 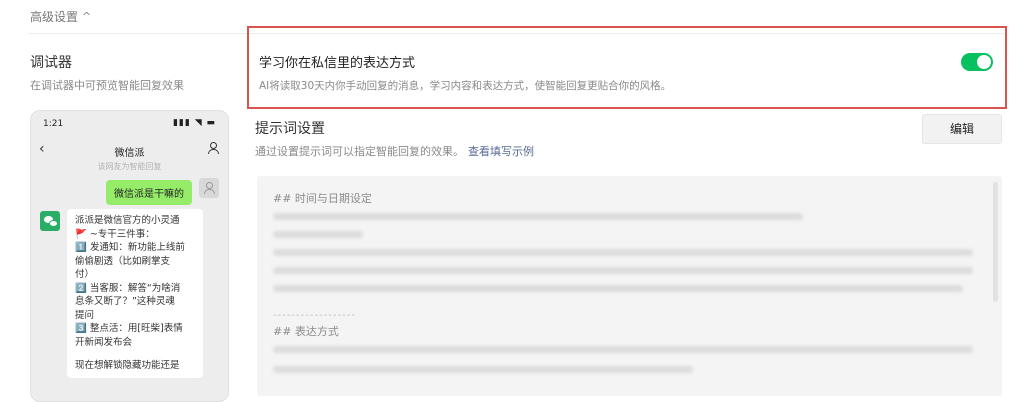 I want to click on user-message-bubble: 微信派是干嘛的, so click(x=149, y=192).